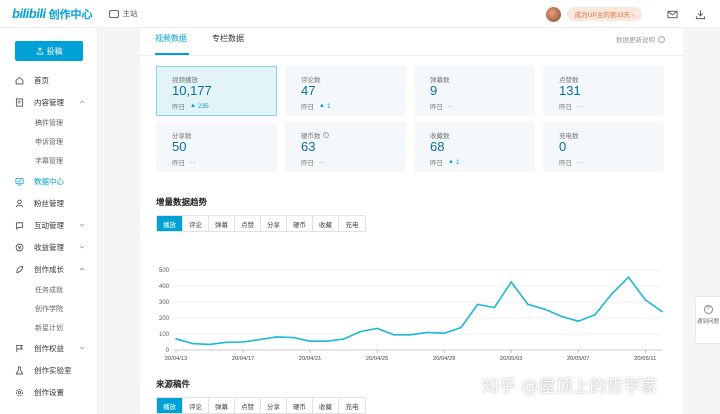 This screenshot has height=414, width=720. What do you see at coordinates (352, 405) in the screenshot?
I see `source-tab-charge: 充电` at bounding box center [352, 405].